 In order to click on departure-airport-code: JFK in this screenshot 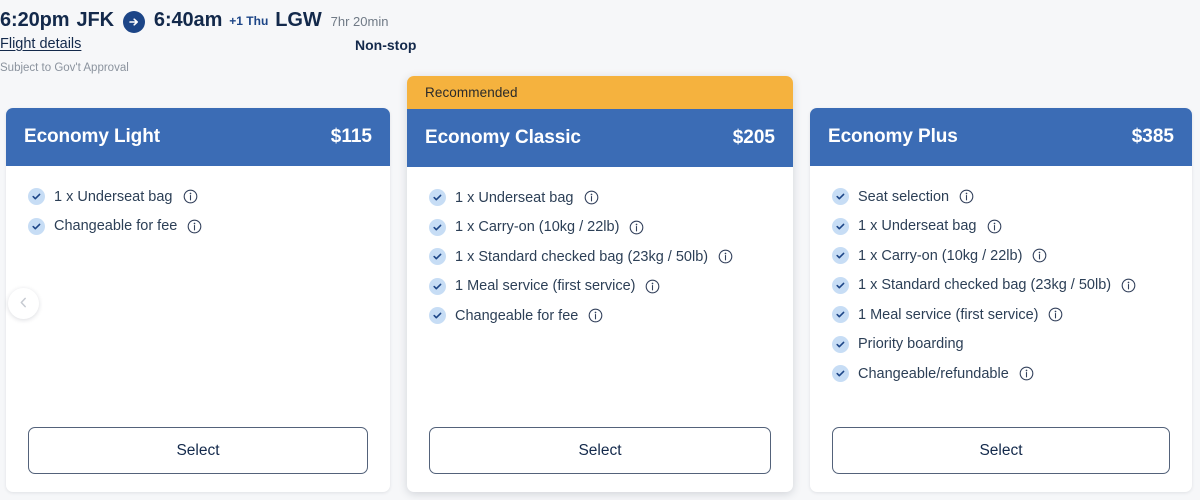, I will do `click(95, 20)`.